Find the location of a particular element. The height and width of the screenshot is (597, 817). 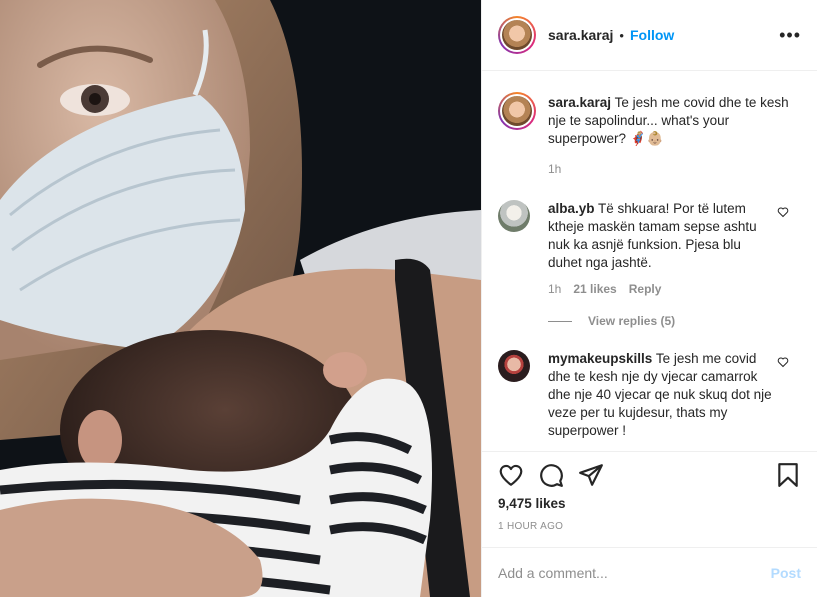

comment-likes: 21 likes is located at coordinates (594, 289).